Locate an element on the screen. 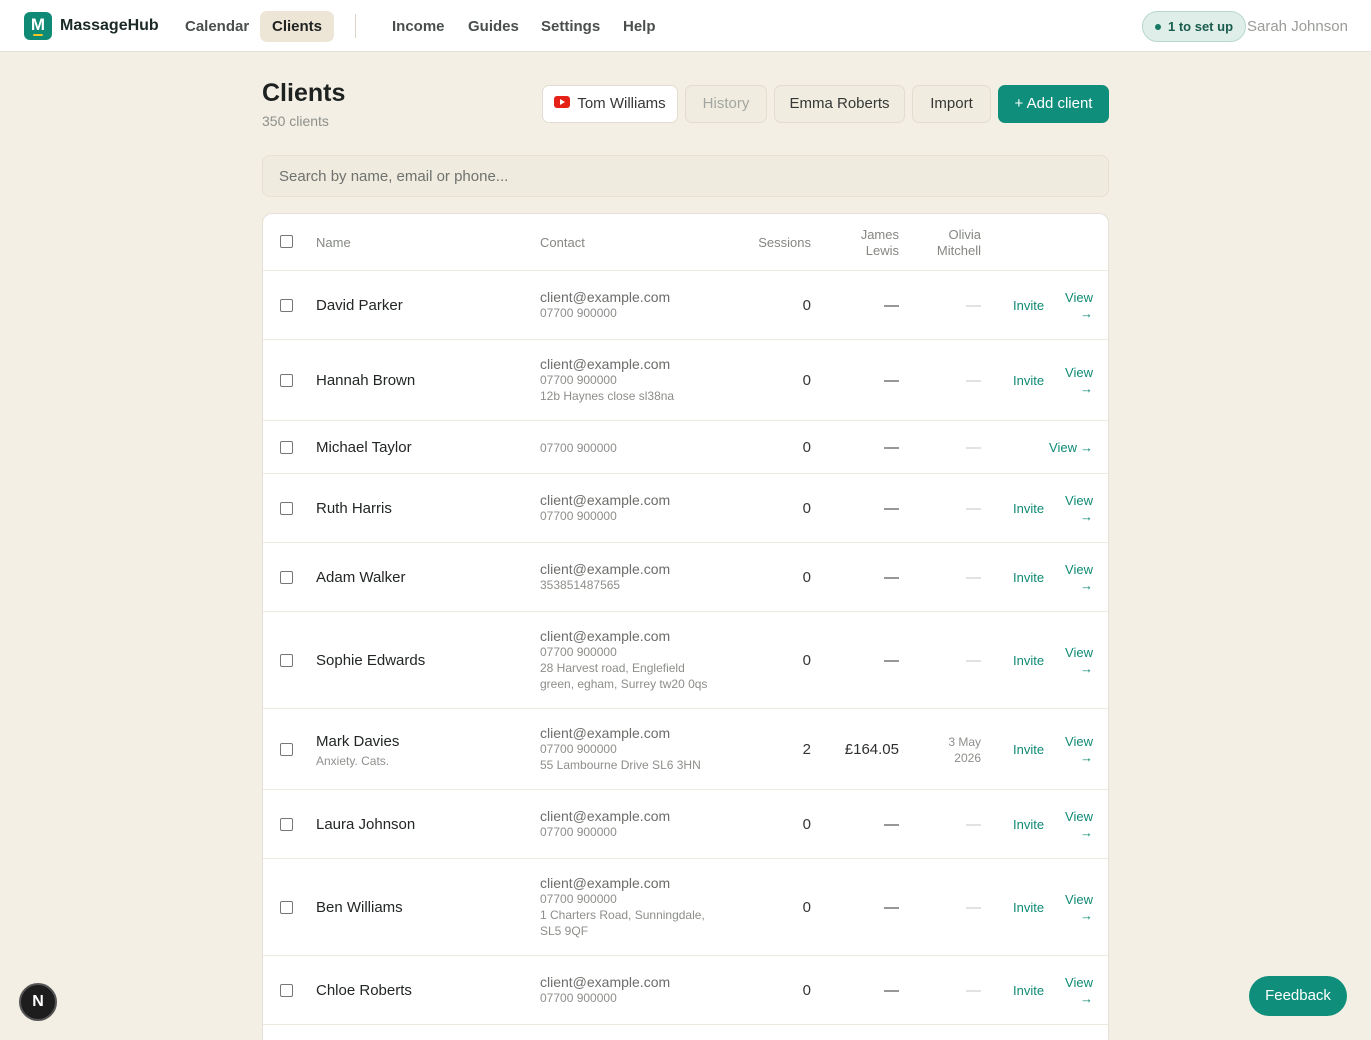 The height and width of the screenshot is (1040, 1371). col-james-lewis-line2: Lewis is located at coordinates (882, 250).